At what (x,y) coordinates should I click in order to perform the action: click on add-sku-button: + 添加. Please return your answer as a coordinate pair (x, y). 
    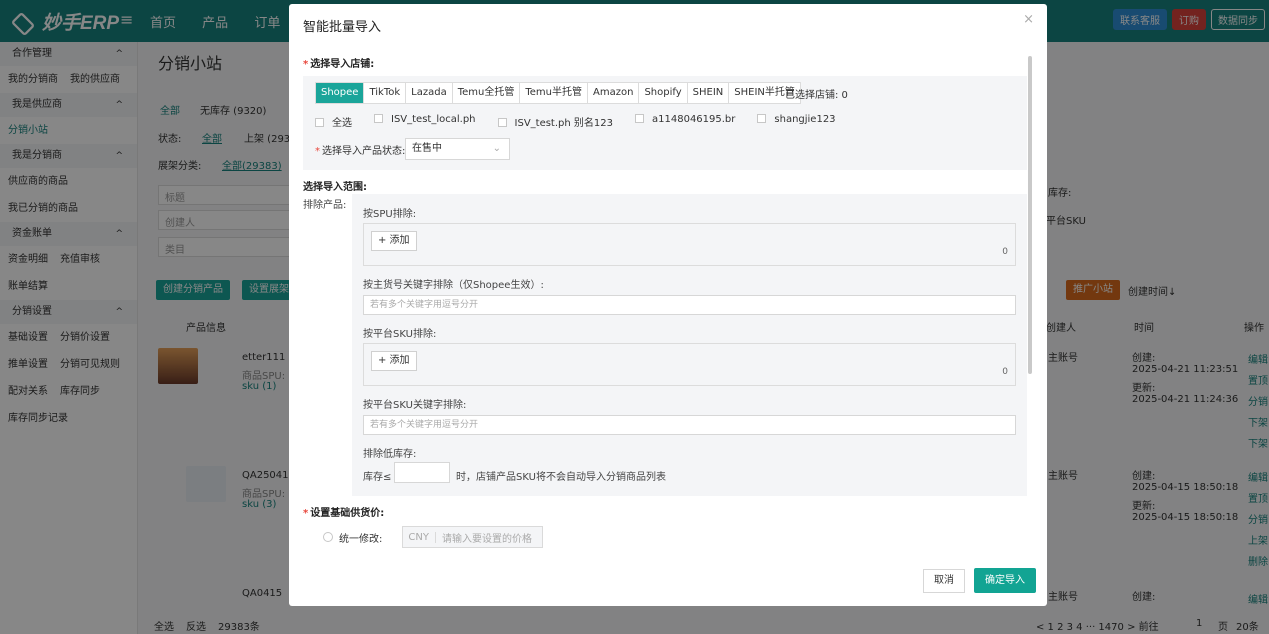
    Looking at the image, I should click on (394, 361).